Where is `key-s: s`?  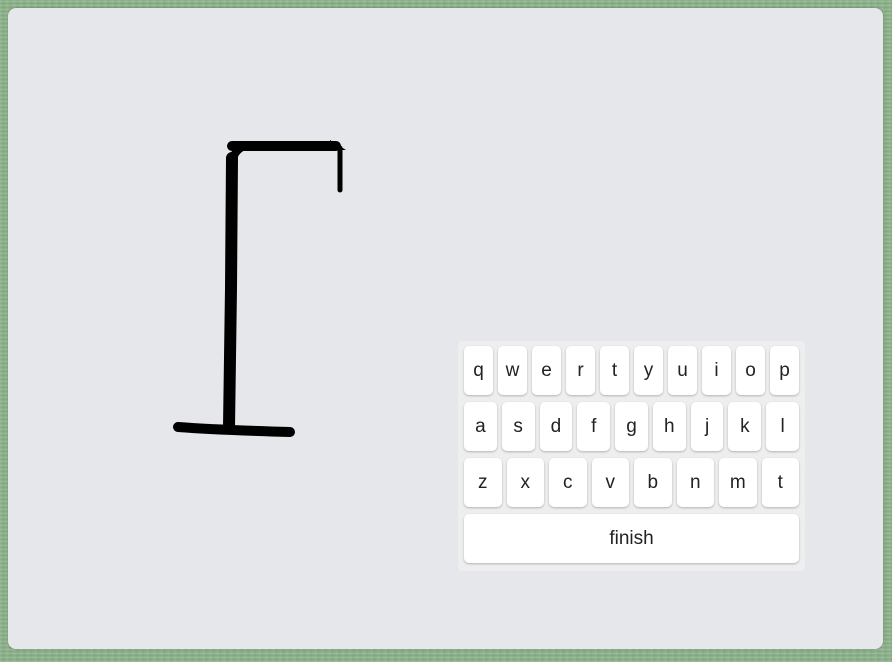 key-s: s is located at coordinates (518, 426).